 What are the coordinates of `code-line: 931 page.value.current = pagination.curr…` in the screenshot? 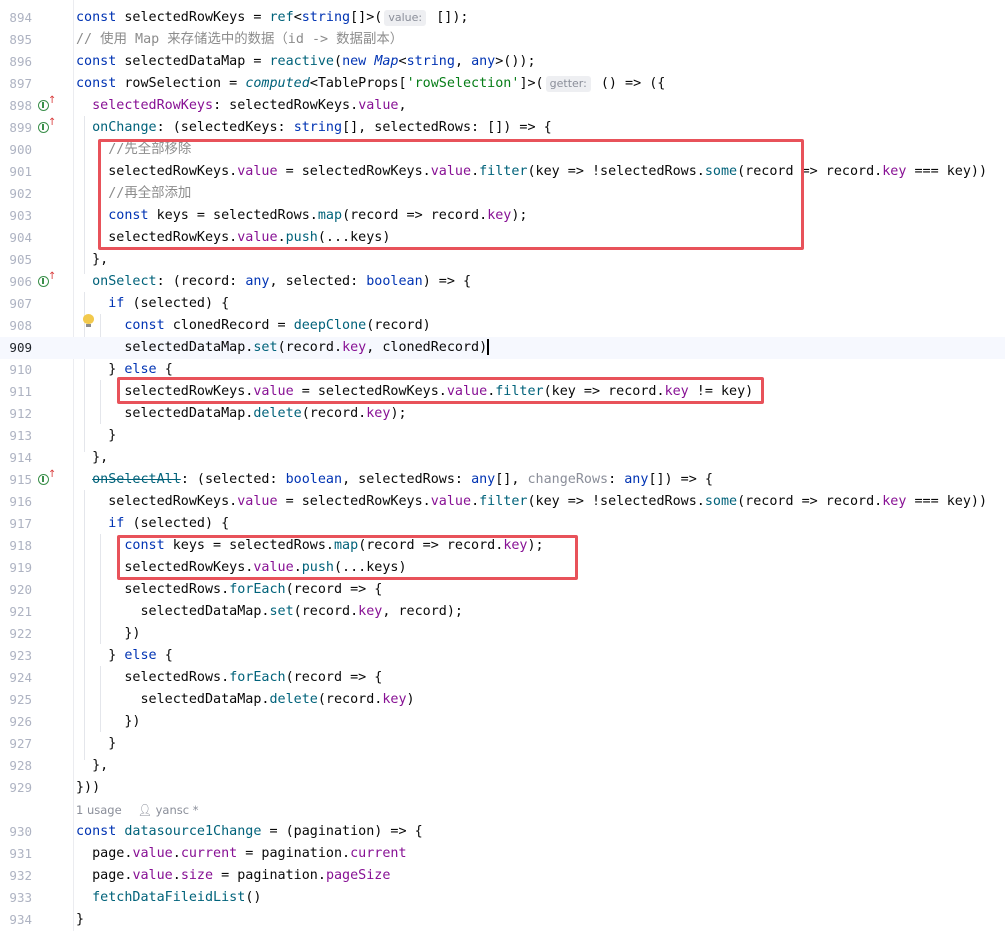 It's located at (502, 854).